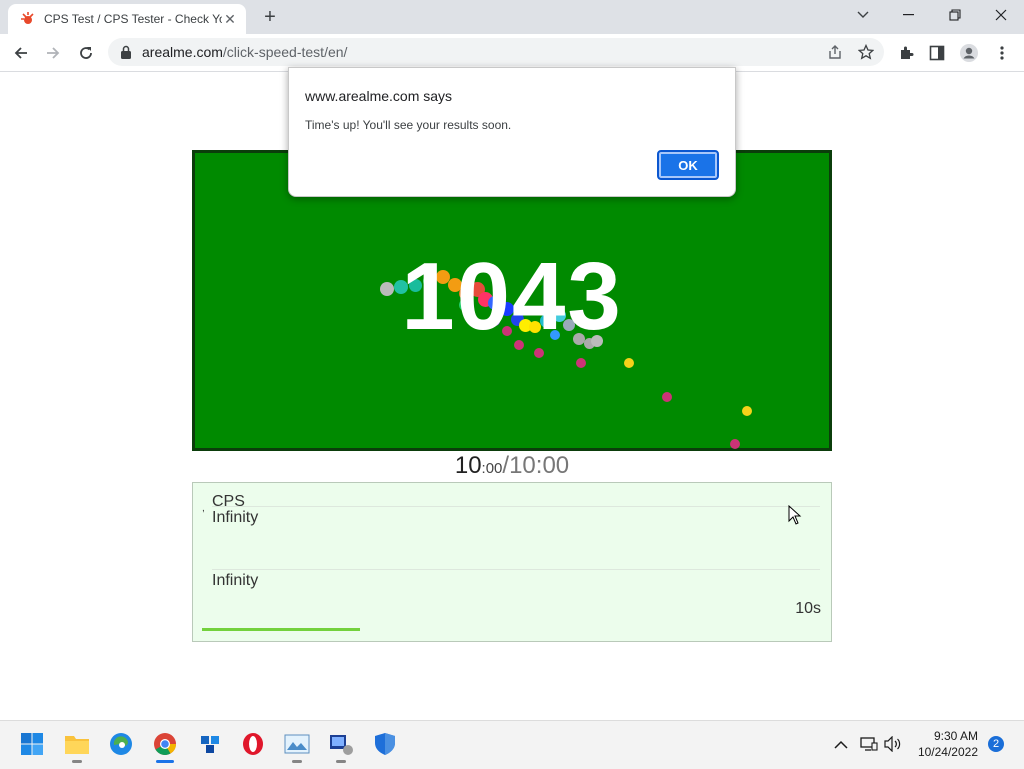  I want to click on tab-strip: CPS Test / CPS Tester - Check Yo ✕ +, so click(512, 17).